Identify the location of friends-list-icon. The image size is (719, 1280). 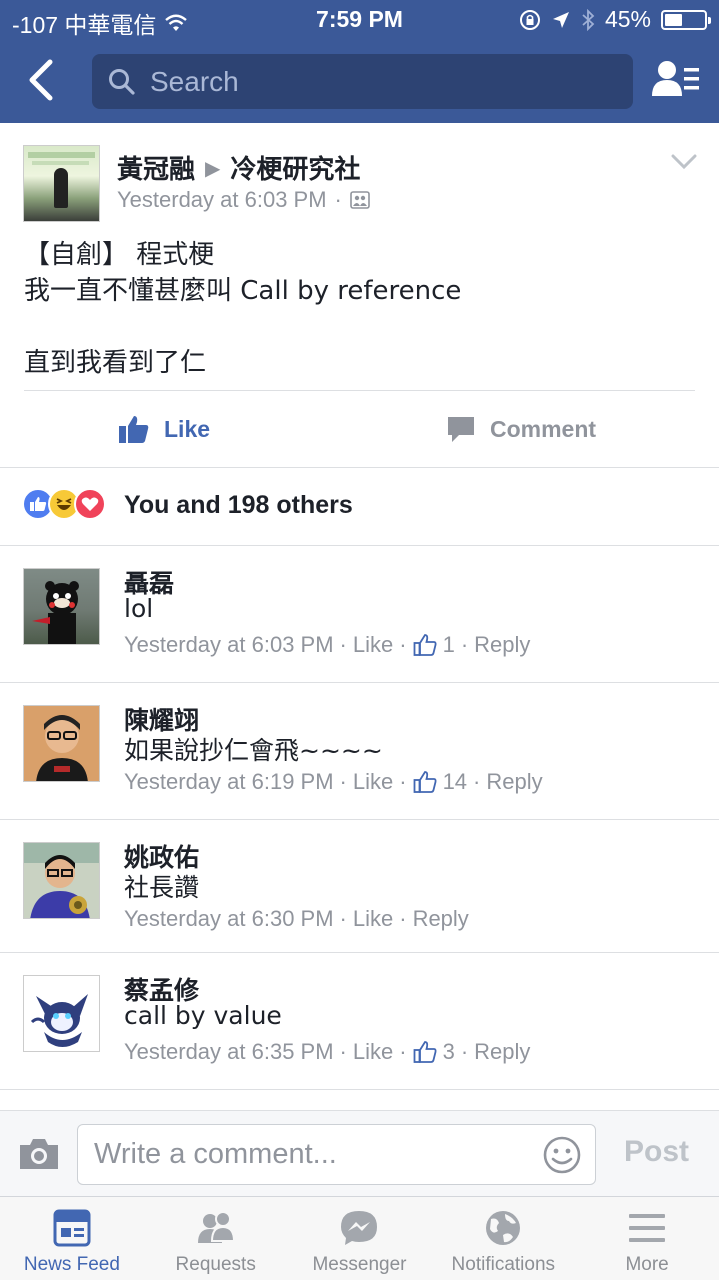
(676, 81).